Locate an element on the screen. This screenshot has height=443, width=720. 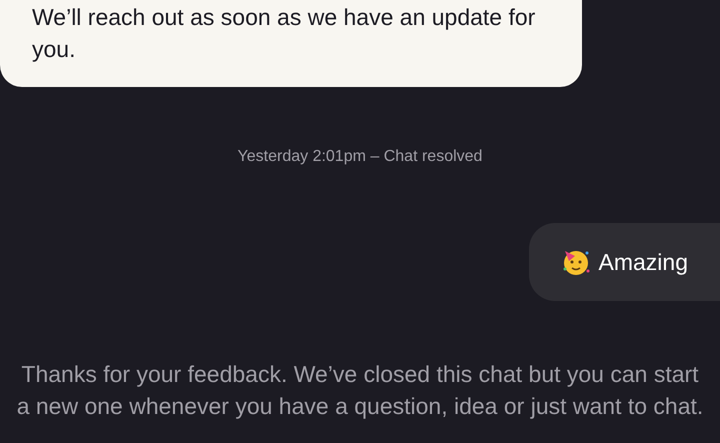
message-text: Amazing is located at coordinates (643, 262).